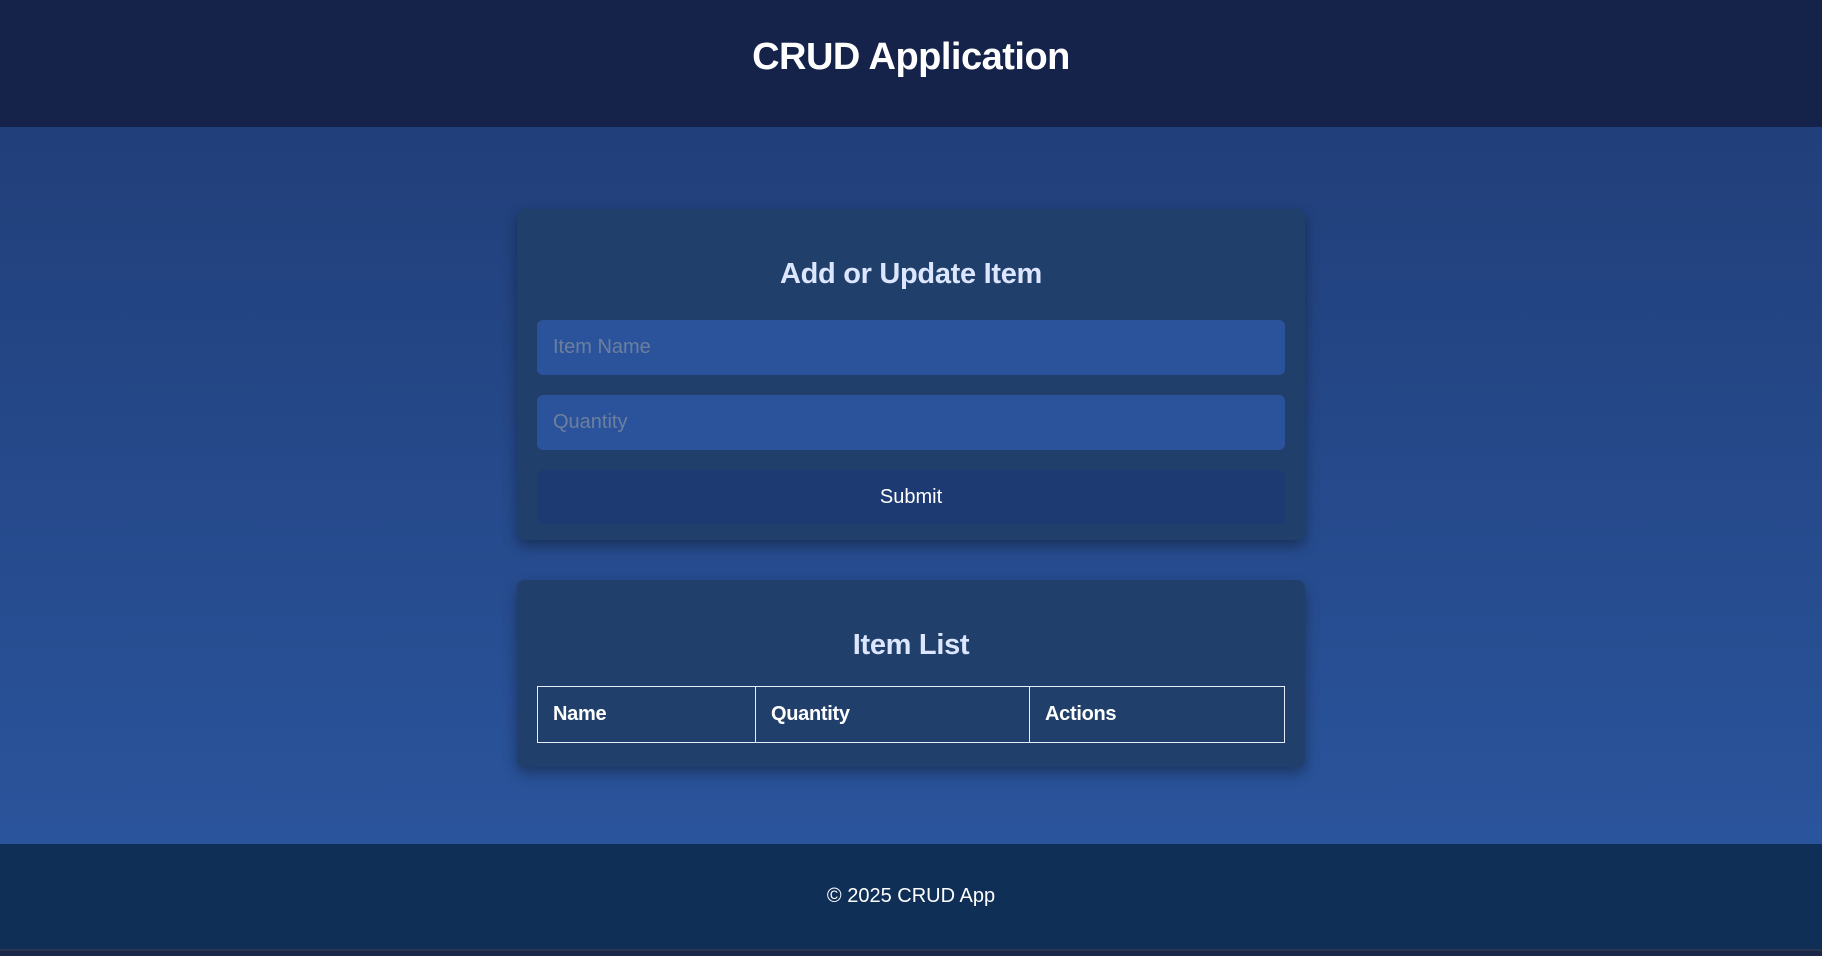 This screenshot has height=956, width=1822. I want to click on item-table: Name Quantity Actions, so click(911, 714).